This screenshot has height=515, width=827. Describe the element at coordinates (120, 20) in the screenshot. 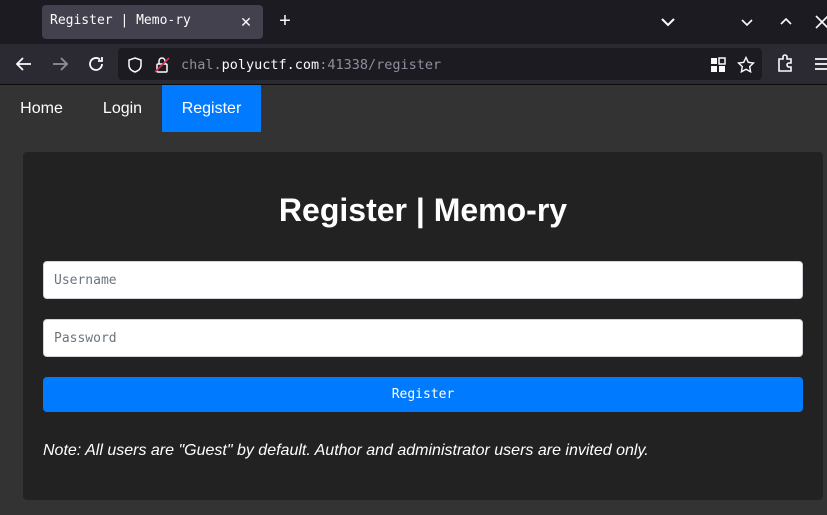

I see `tab-title: Register | Memo-ry` at that location.